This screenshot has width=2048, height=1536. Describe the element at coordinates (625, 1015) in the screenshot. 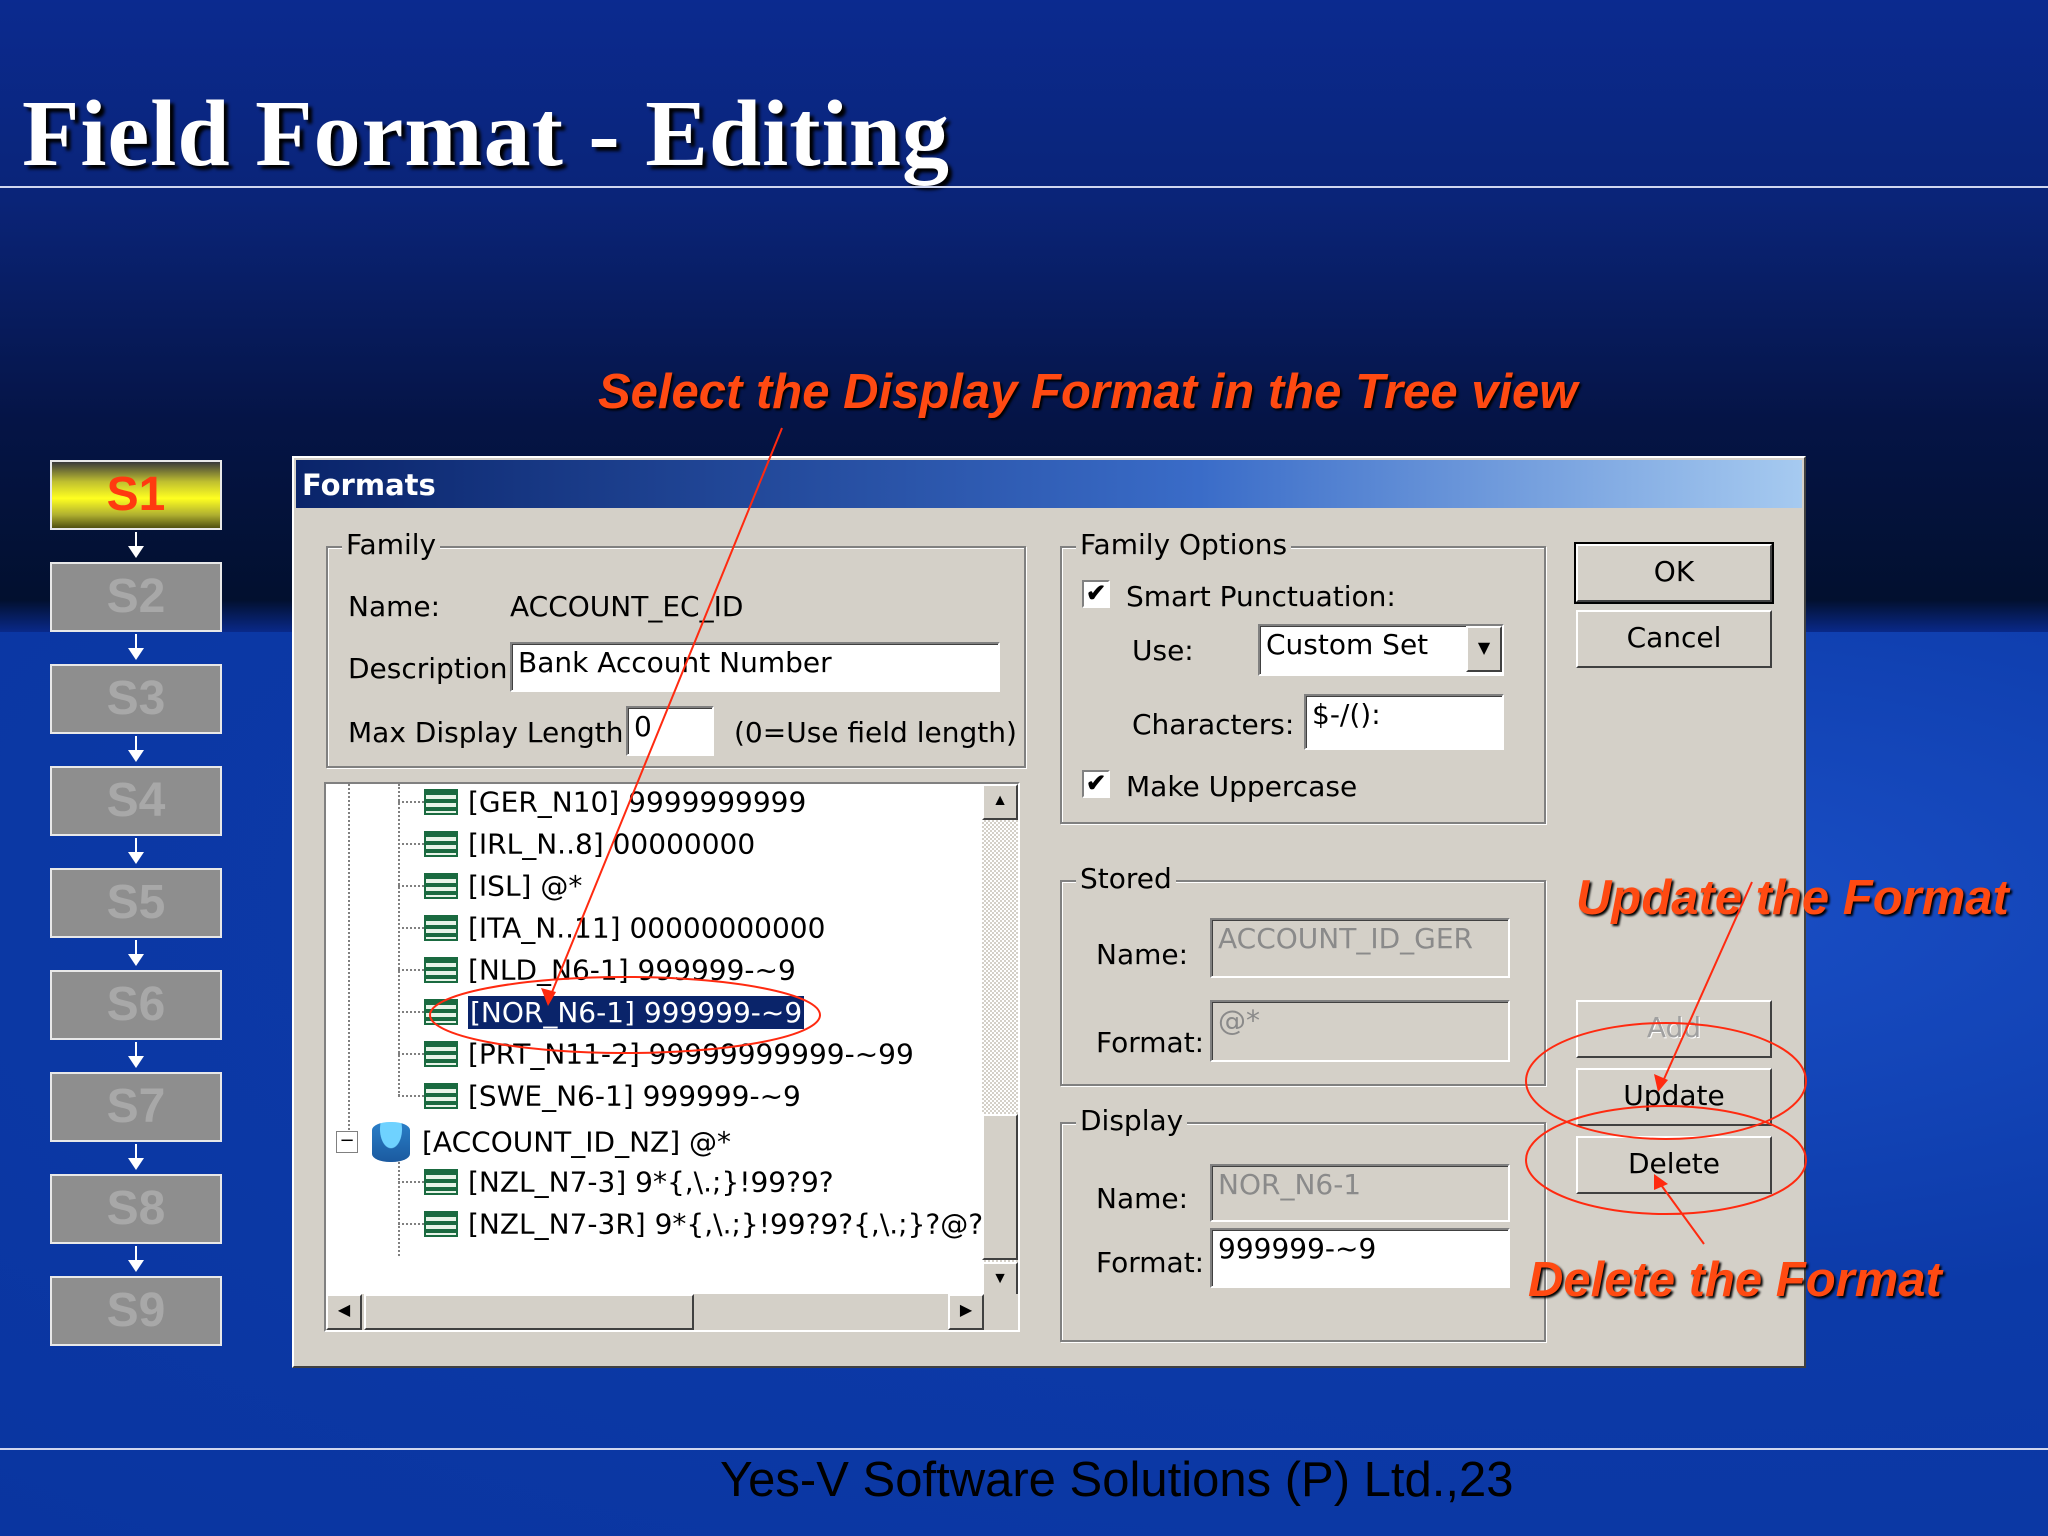

I see `highlight-ellipse-tree` at that location.